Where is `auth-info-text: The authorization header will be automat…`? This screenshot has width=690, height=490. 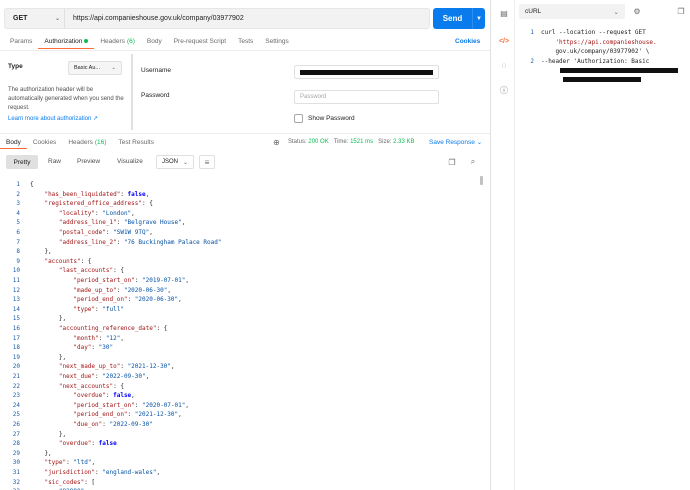
auth-info-text: The authorization header will be automat… is located at coordinates (66, 99).